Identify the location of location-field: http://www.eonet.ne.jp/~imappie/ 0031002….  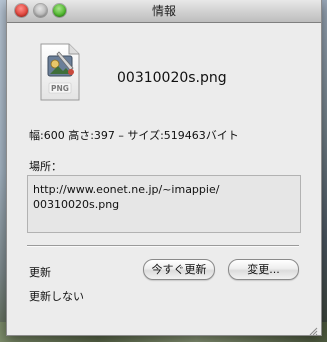
(164, 204).